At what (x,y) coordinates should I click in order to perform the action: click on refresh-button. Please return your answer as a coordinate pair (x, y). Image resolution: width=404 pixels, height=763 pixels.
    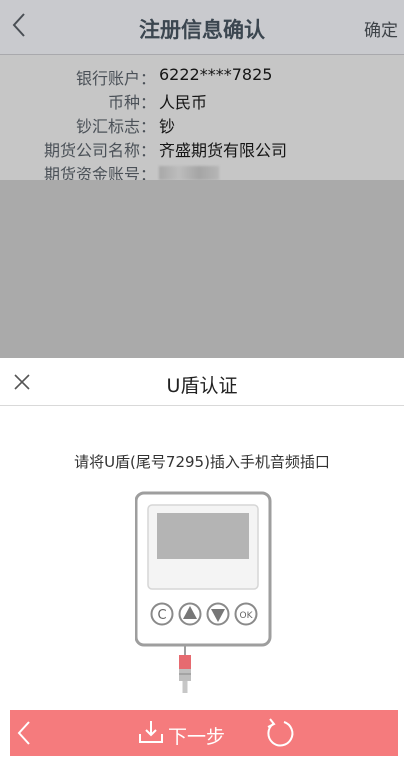
    Looking at the image, I should click on (280, 733).